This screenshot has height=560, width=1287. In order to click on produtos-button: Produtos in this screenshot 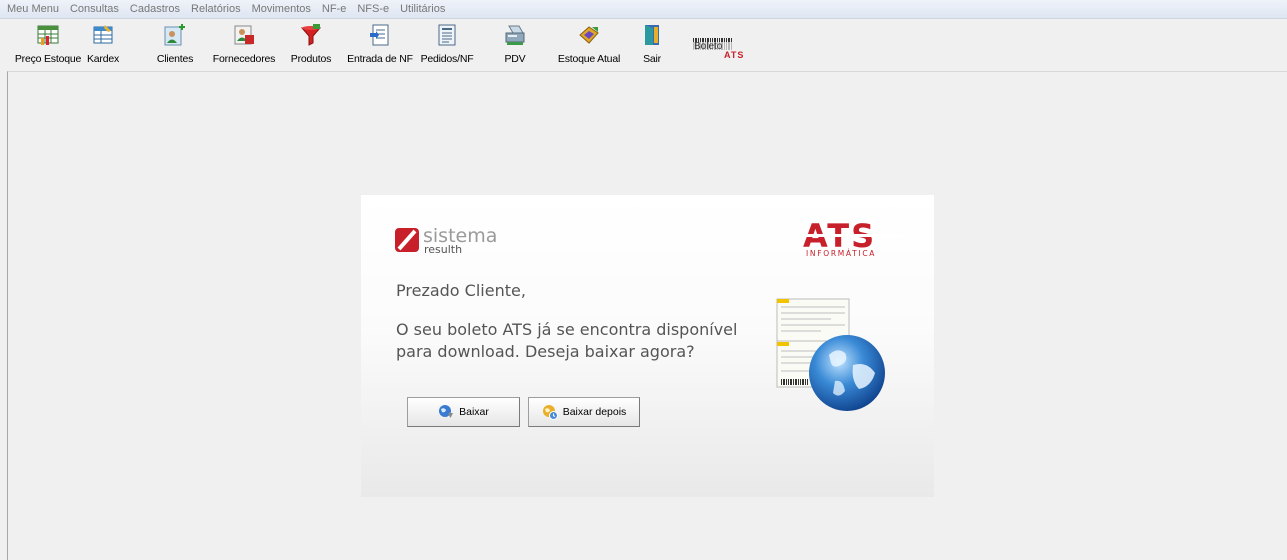, I will do `click(311, 46)`.